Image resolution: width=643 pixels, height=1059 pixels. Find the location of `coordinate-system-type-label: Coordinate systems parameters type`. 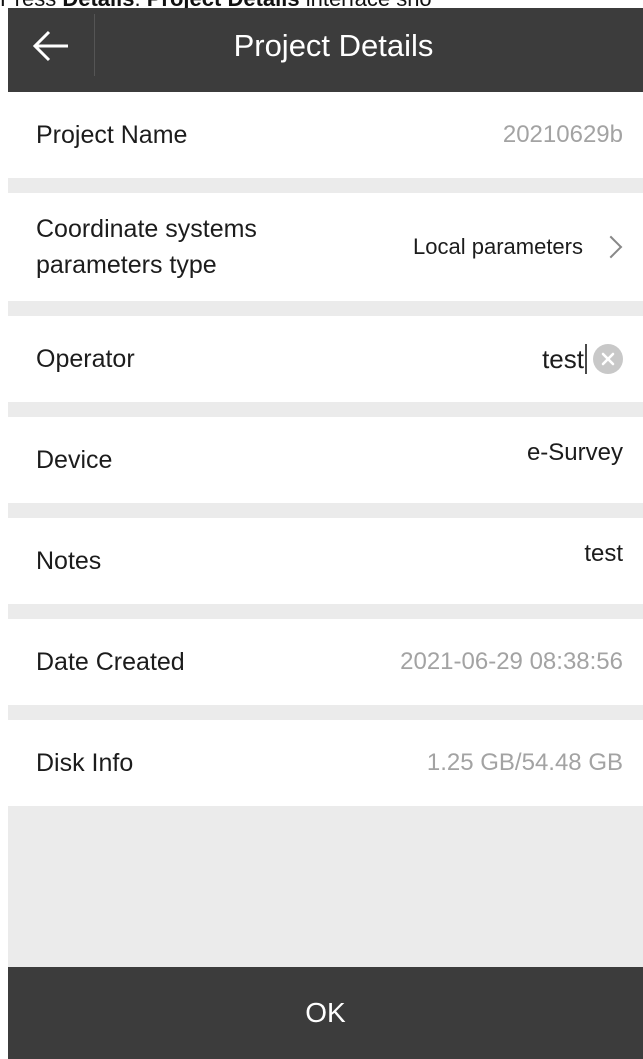

coordinate-system-type-label: Coordinate systems parameters type is located at coordinates (146, 247).